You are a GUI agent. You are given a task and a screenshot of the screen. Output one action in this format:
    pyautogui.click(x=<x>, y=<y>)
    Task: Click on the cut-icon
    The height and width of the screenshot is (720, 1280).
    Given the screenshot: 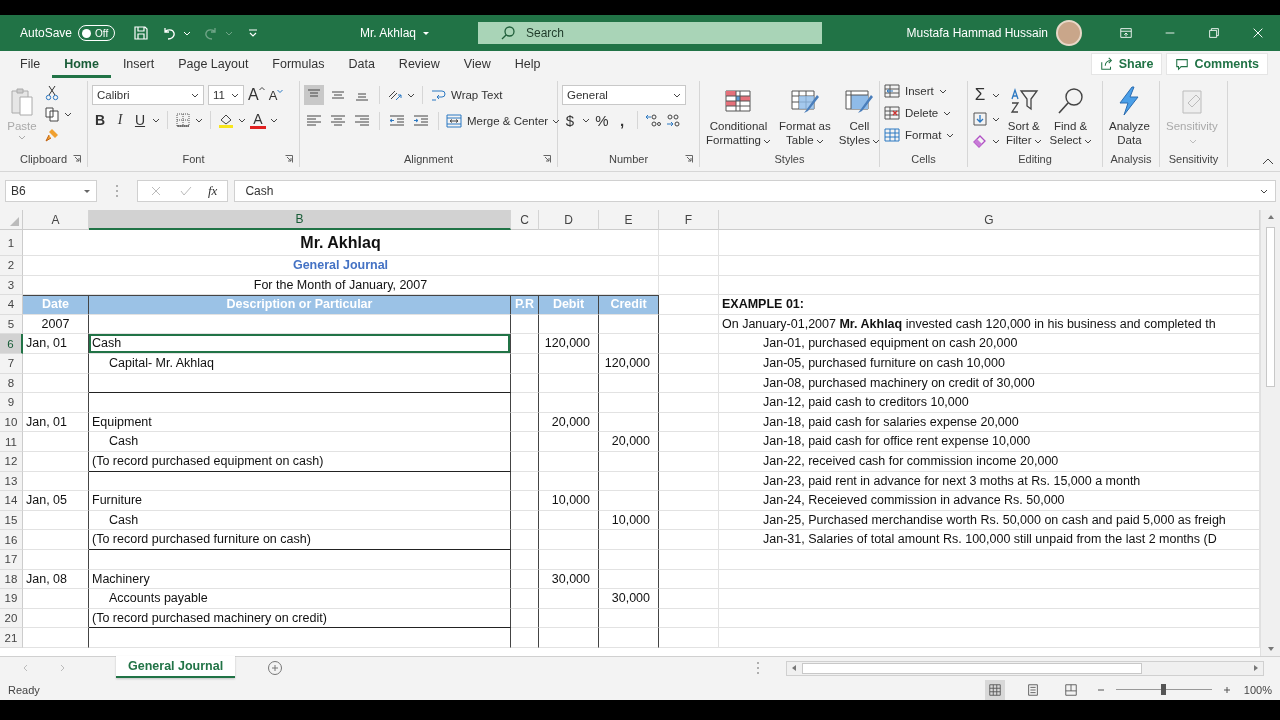 What is the action you would take?
    pyautogui.click(x=52, y=93)
    